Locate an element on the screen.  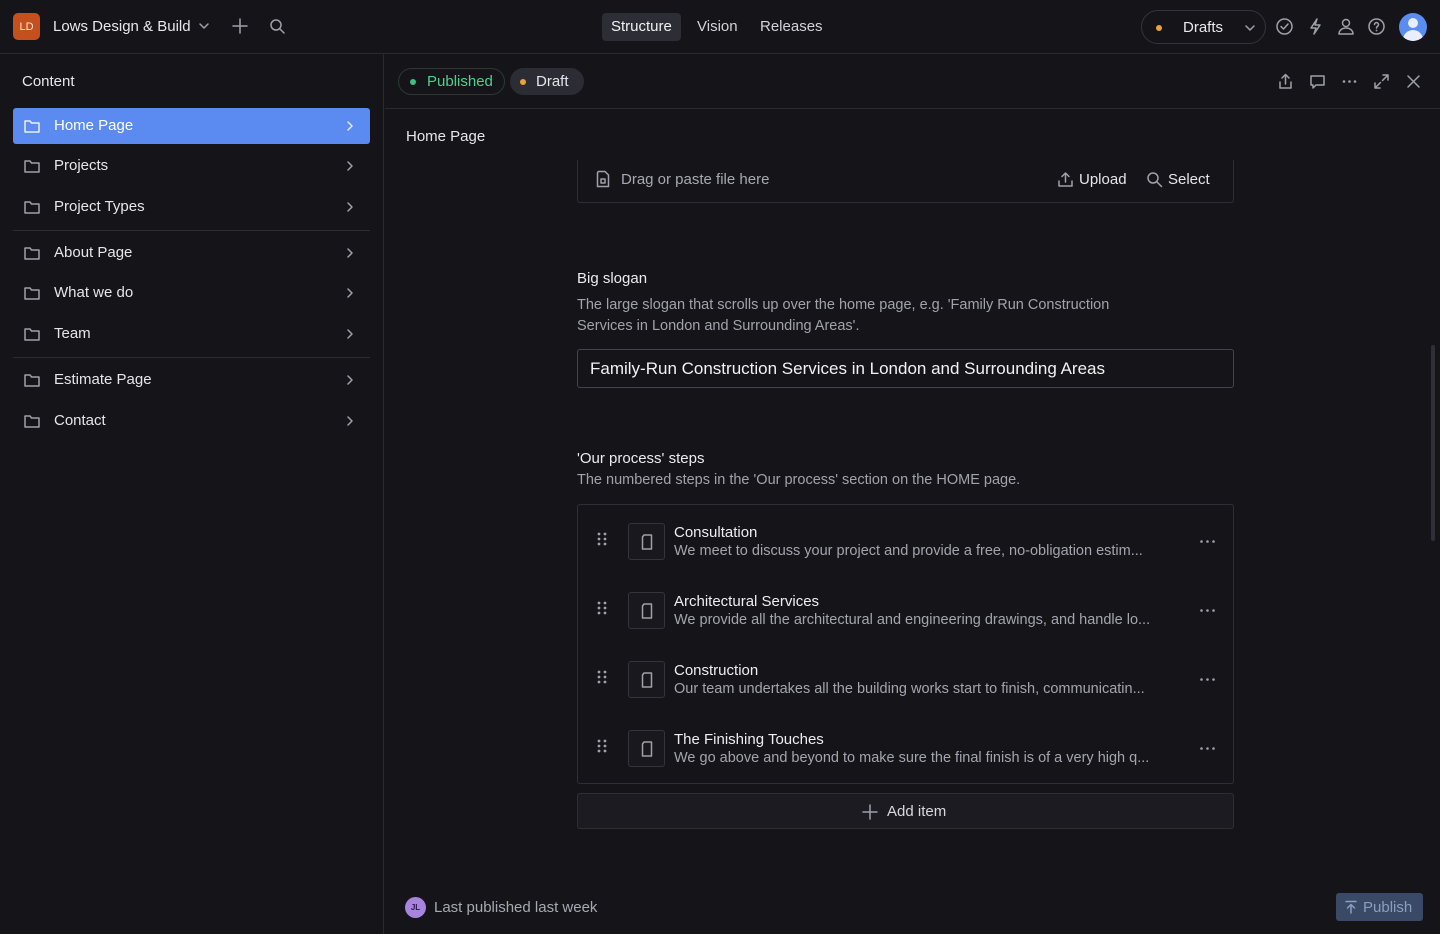
document-pane-header: Published Draft is located at coordinates (912, 81).